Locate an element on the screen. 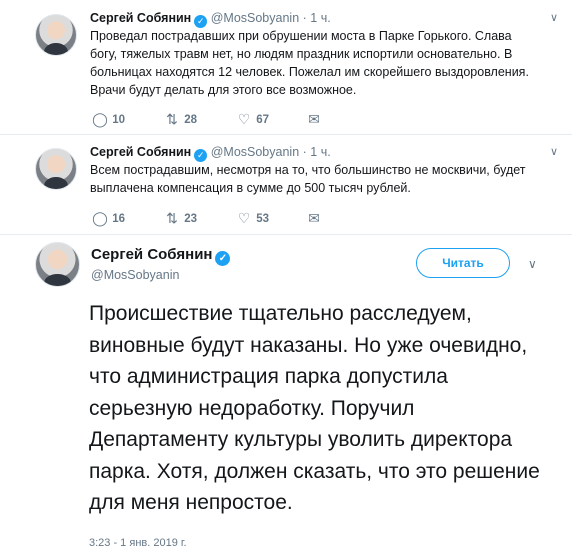 Image resolution: width=572 pixels, height=555 pixels. like-count: 53 is located at coordinates (262, 219).